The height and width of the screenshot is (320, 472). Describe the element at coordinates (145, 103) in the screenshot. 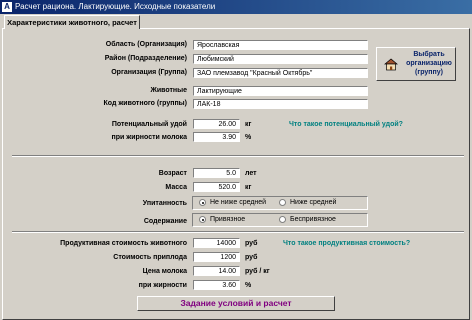

I see `animal-code-label: Код животного (группы)` at that location.